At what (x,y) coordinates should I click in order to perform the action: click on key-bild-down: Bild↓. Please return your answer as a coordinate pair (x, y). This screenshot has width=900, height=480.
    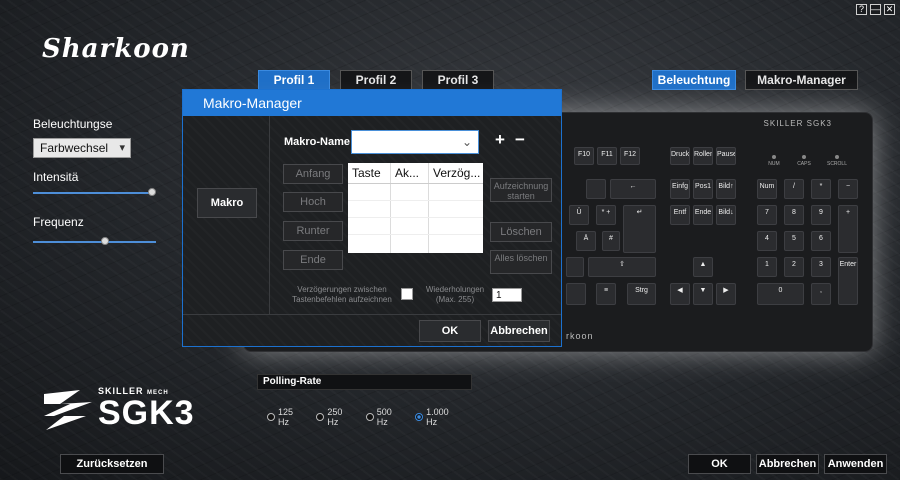
    Looking at the image, I should click on (726, 215).